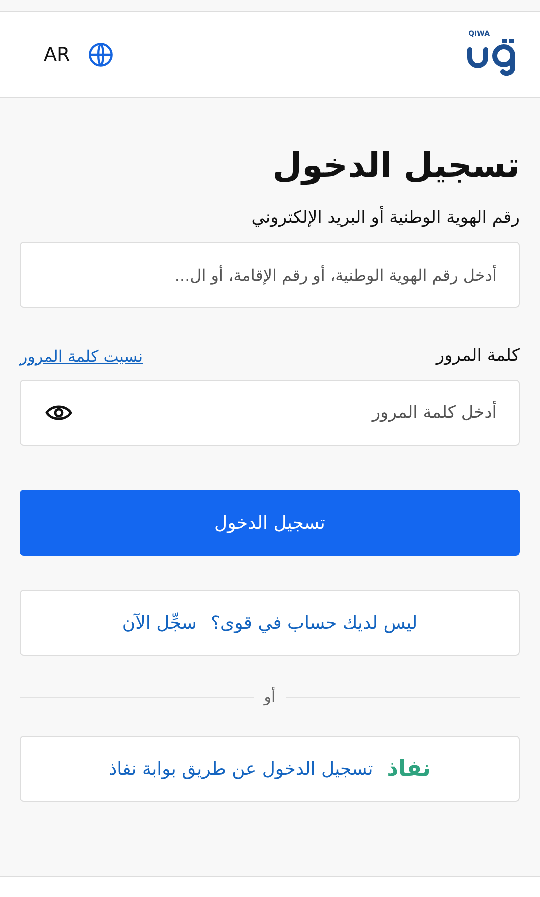  What do you see at coordinates (57, 55) in the screenshot?
I see `language-button: AR` at bounding box center [57, 55].